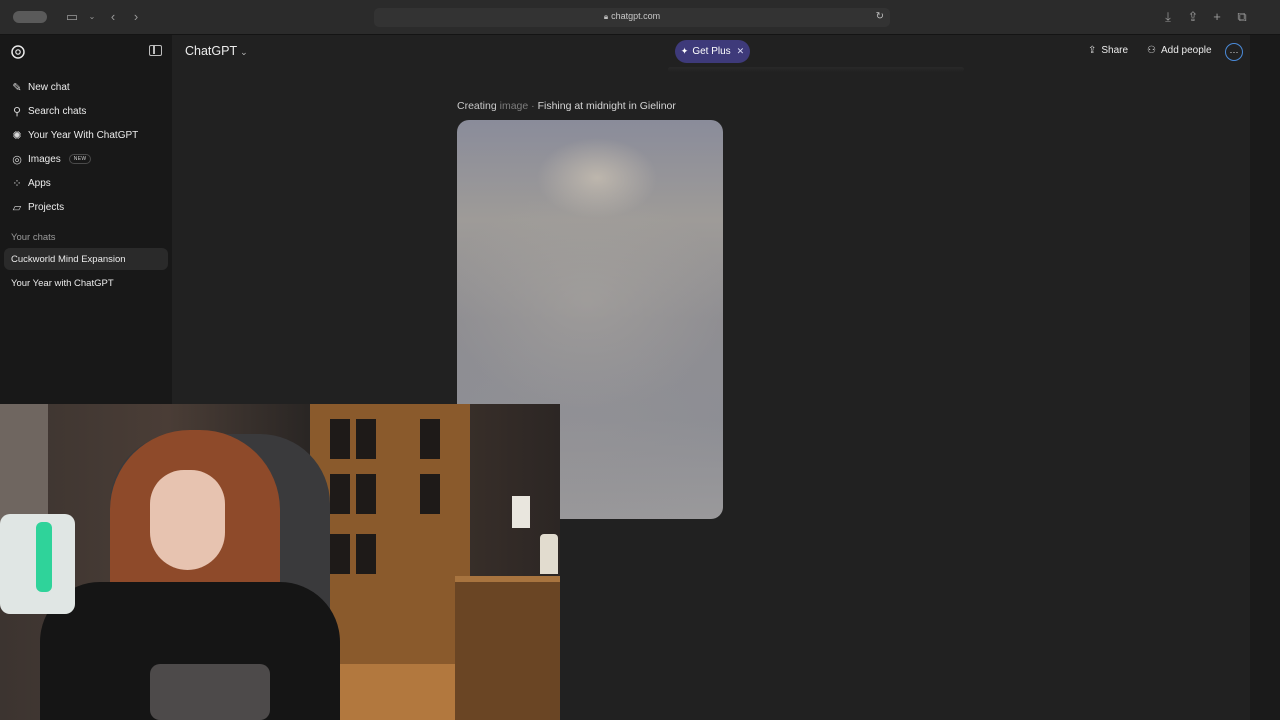 The height and width of the screenshot is (720, 1280). I want to click on chat-item-cuckworld: Cuckworld Mind Expansion, so click(86, 259).